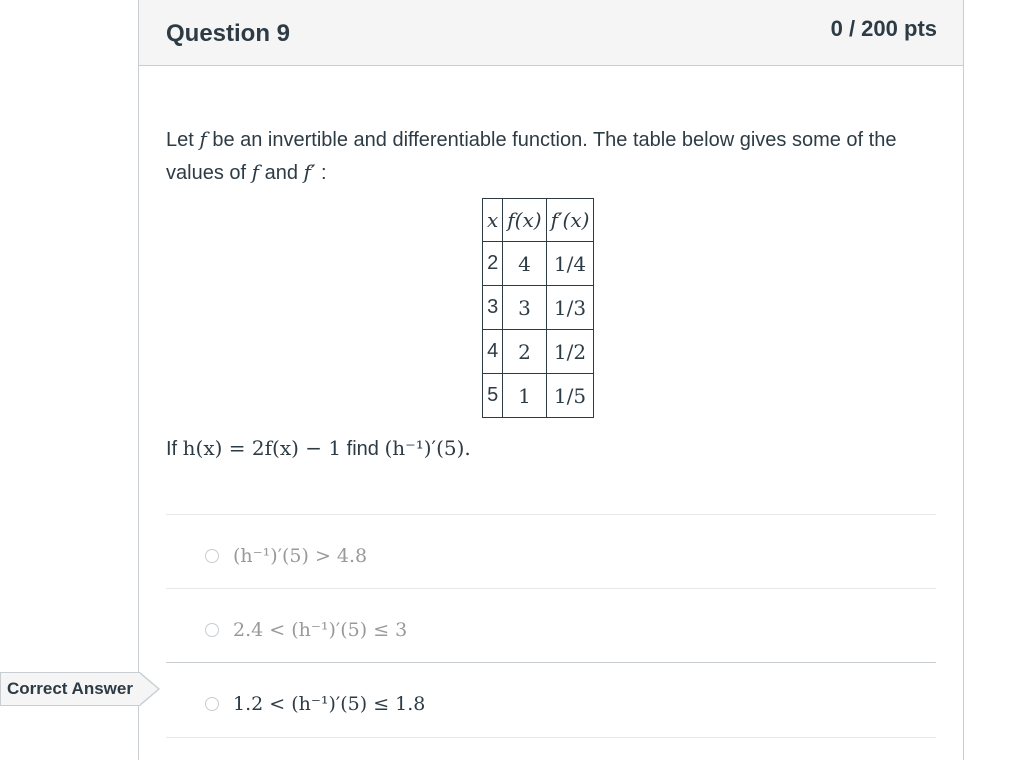 The height and width of the screenshot is (760, 1024). I want to click on table-cell: 1/2, so click(570, 351).